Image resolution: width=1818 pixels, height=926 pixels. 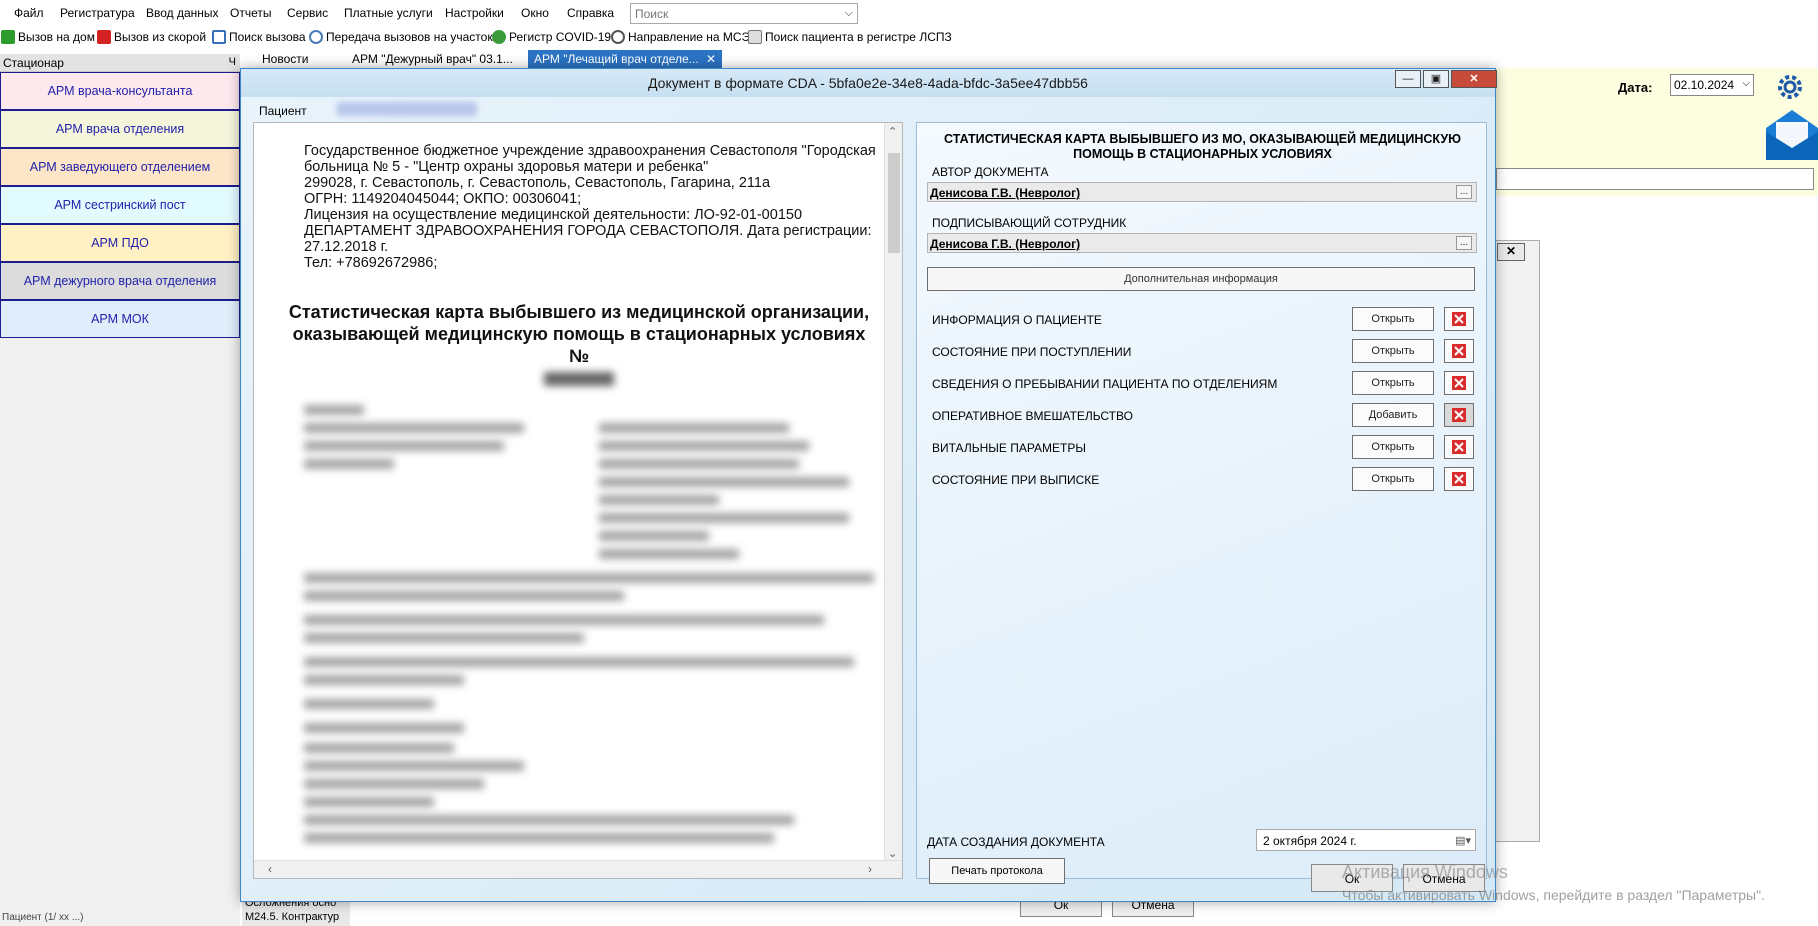 What do you see at coordinates (590, 13) in the screenshot?
I see `menu-help: Справка` at bounding box center [590, 13].